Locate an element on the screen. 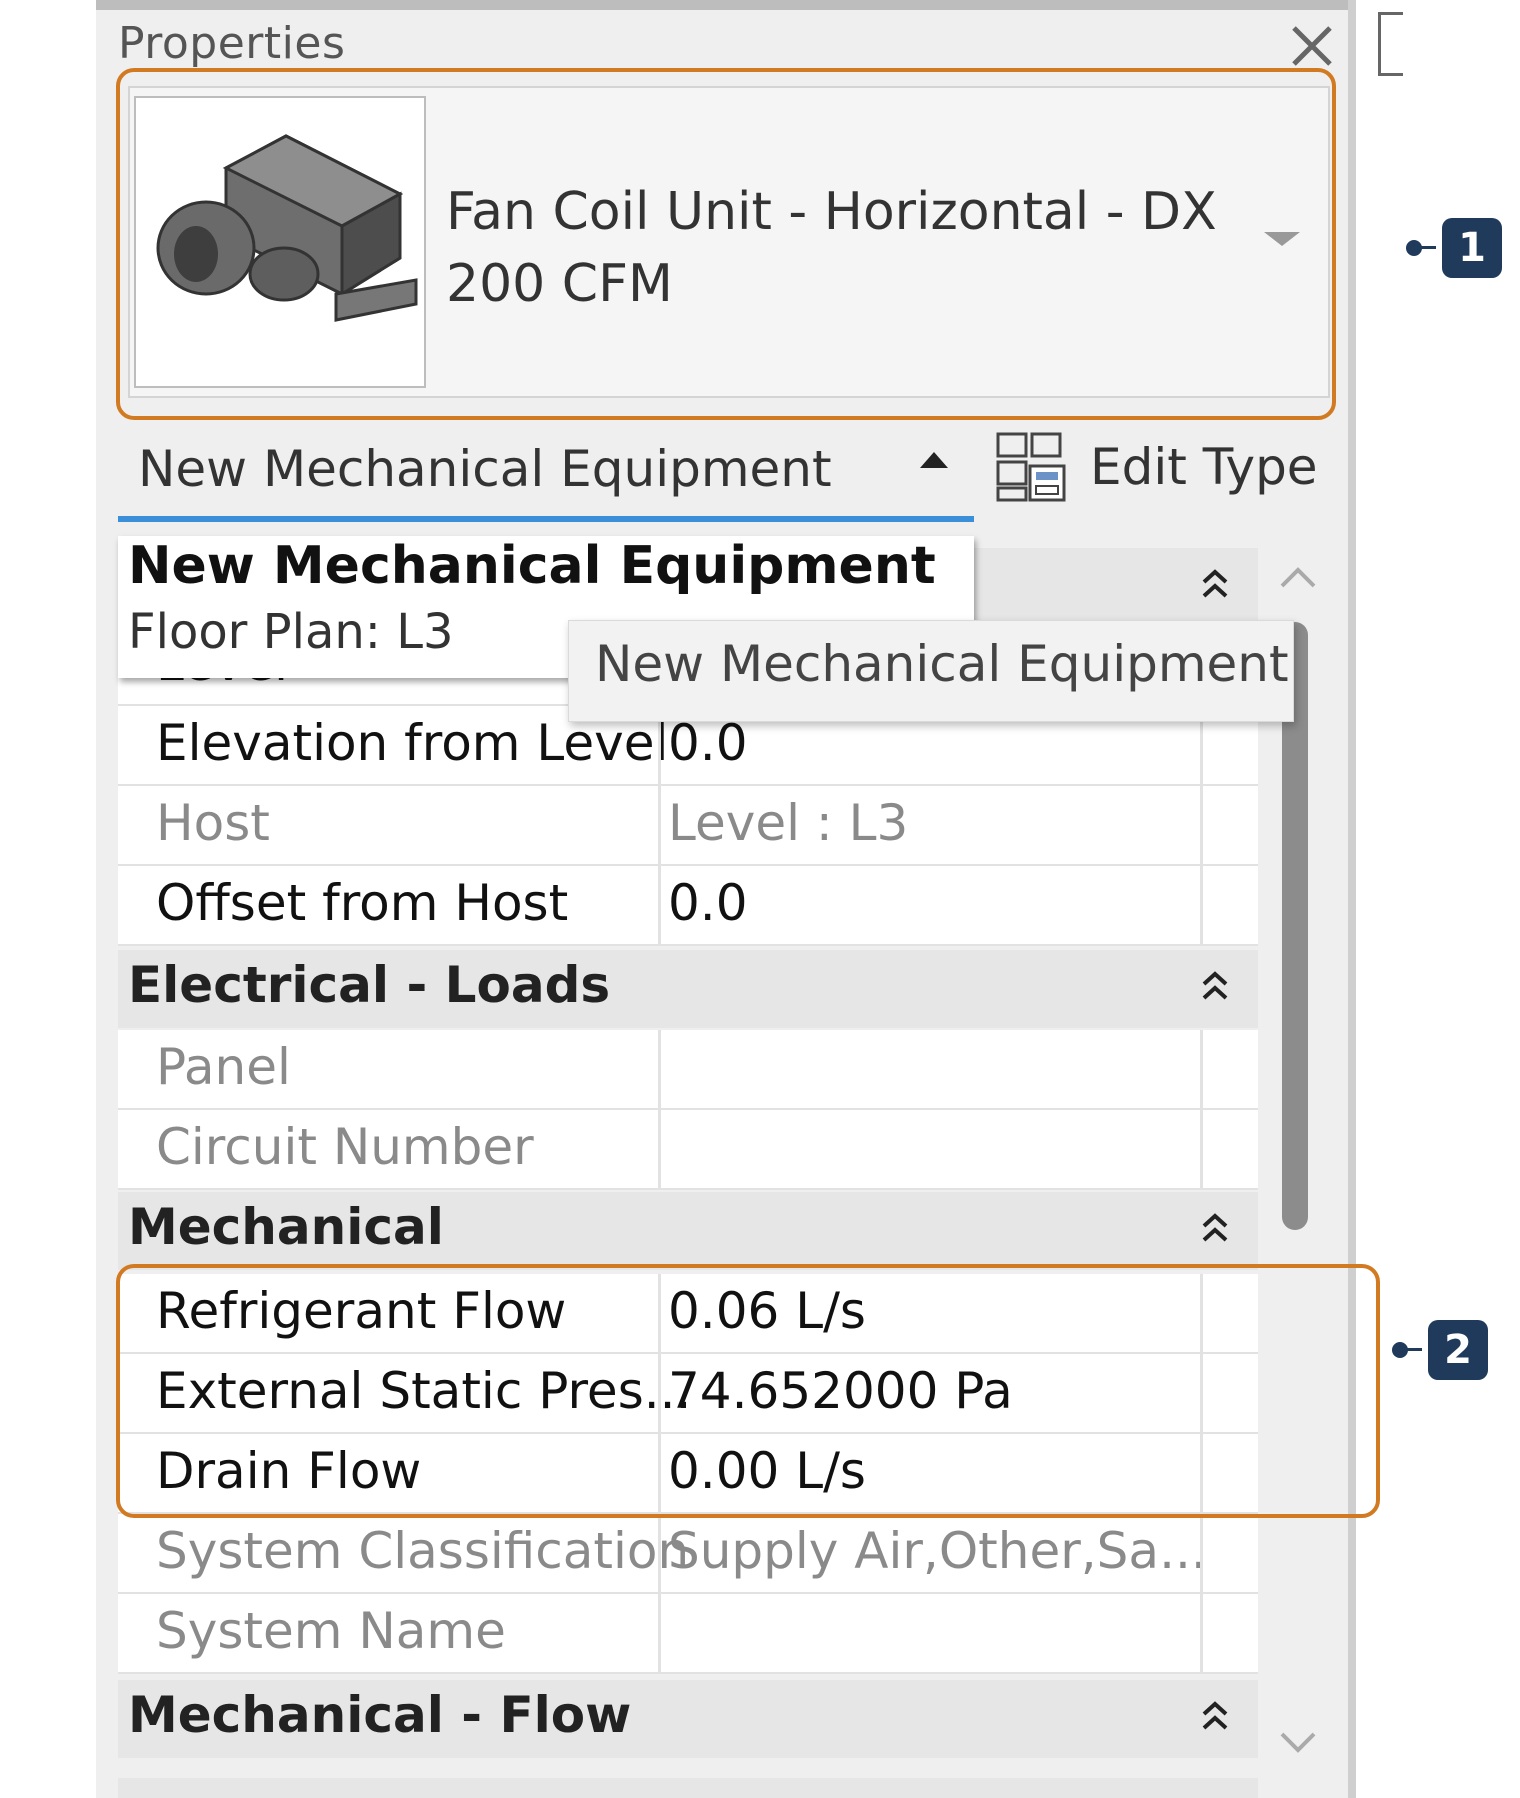 The image size is (1520, 1798). group-title: Electrical - Loads is located at coordinates (369, 985).